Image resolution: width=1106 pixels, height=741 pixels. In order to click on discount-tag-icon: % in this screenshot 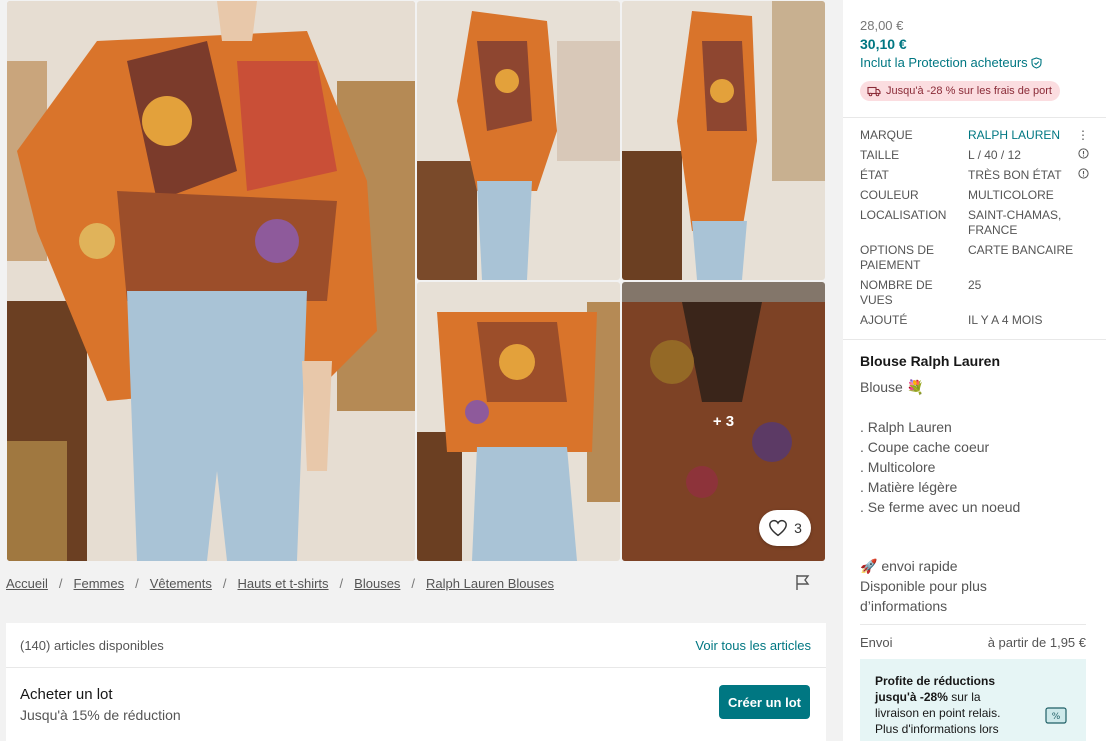, I will do `click(1056, 715)`.